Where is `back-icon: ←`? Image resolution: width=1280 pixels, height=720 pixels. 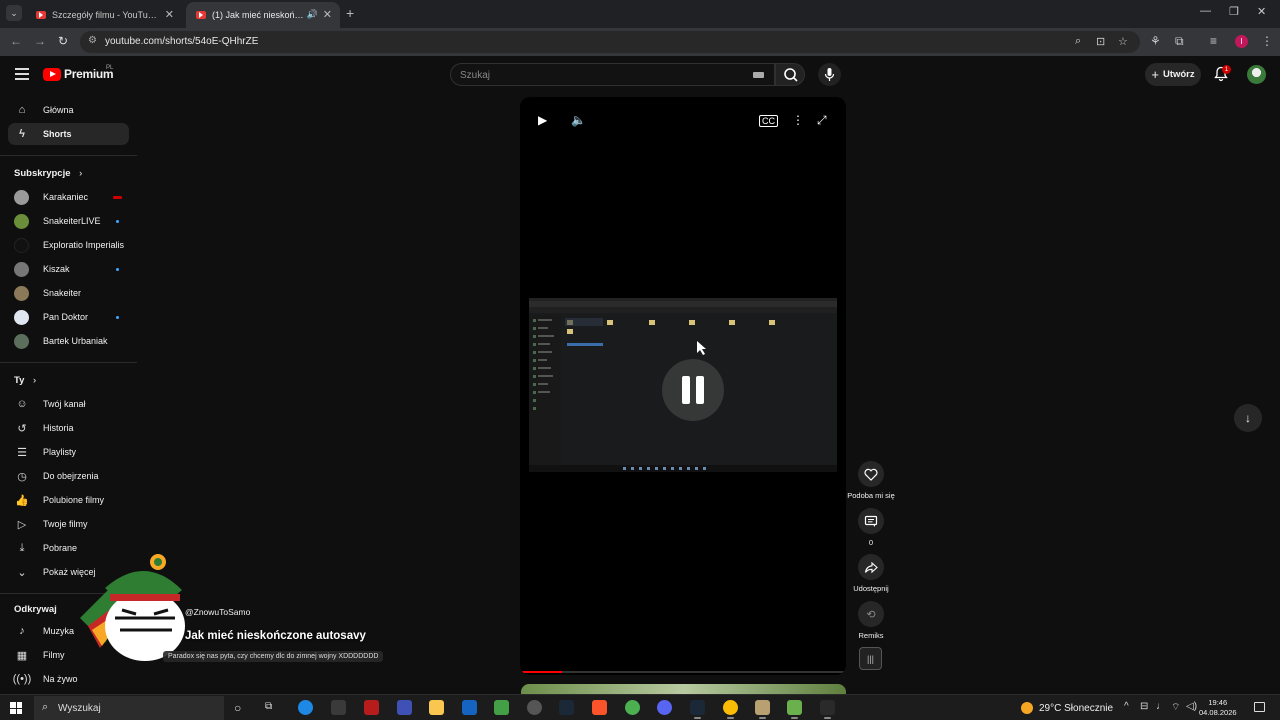 back-icon: ← is located at coordinates (16, 41).